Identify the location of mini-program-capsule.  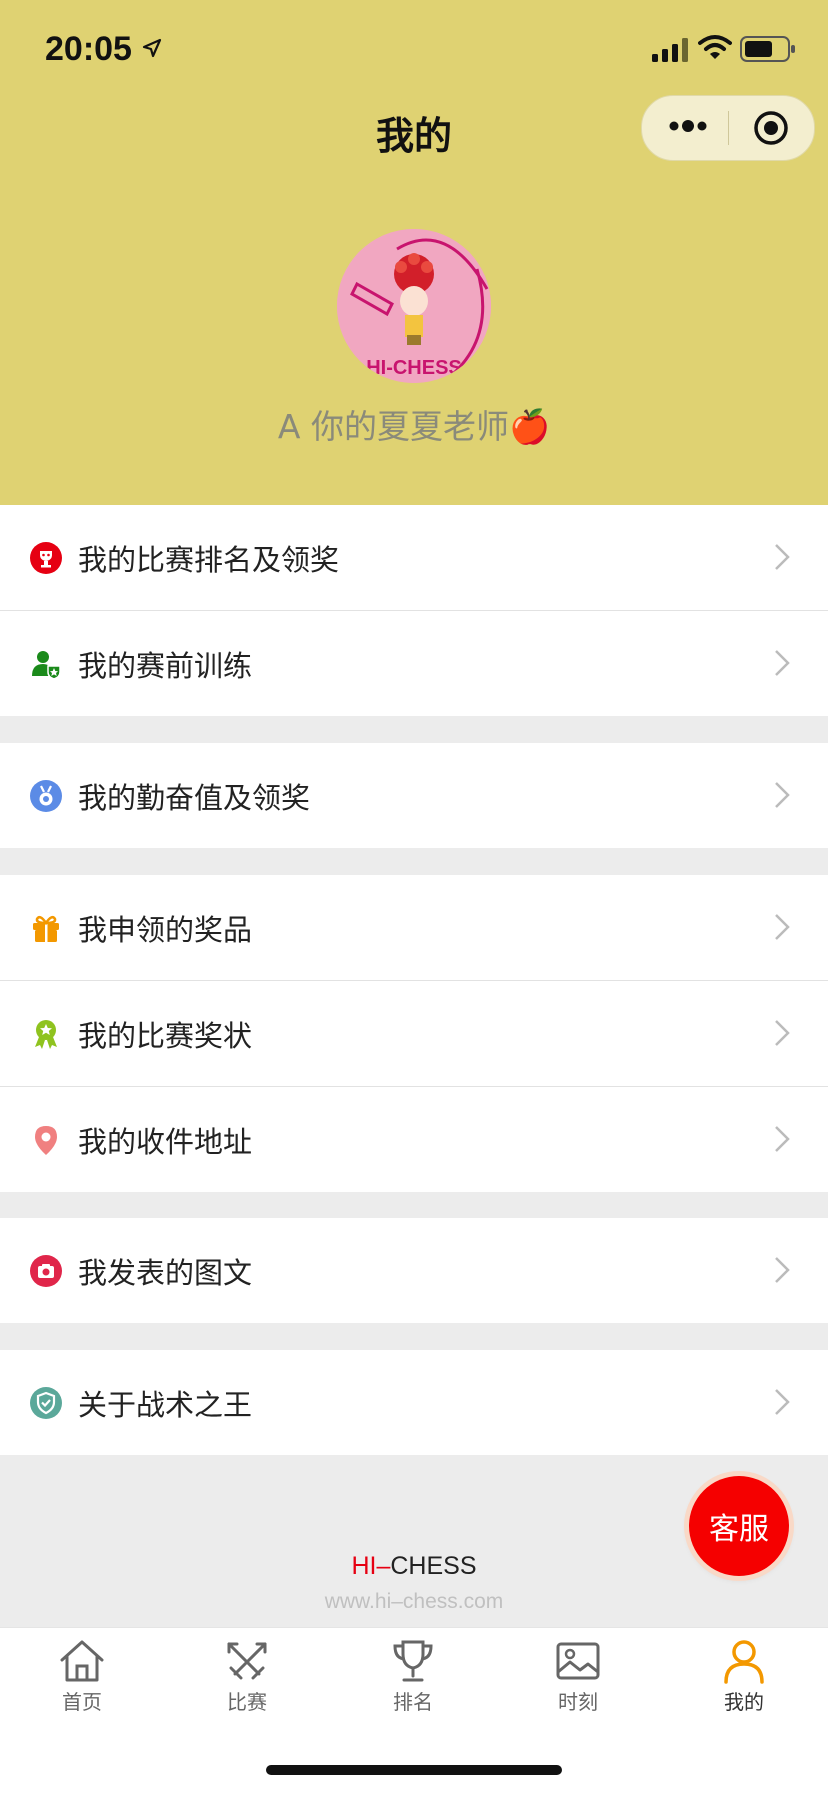
(728, 128).